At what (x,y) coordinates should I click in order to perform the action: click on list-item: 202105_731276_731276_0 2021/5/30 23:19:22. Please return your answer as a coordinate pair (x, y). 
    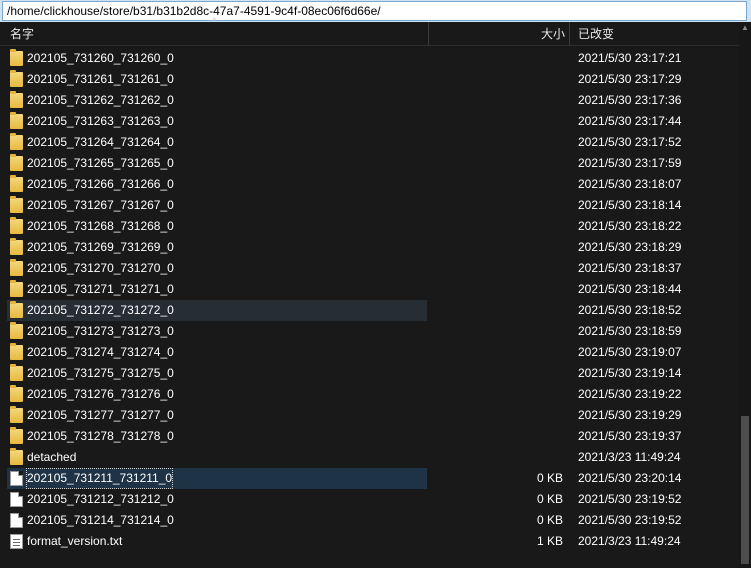
    Looking at the image, I should click on (369, 394).